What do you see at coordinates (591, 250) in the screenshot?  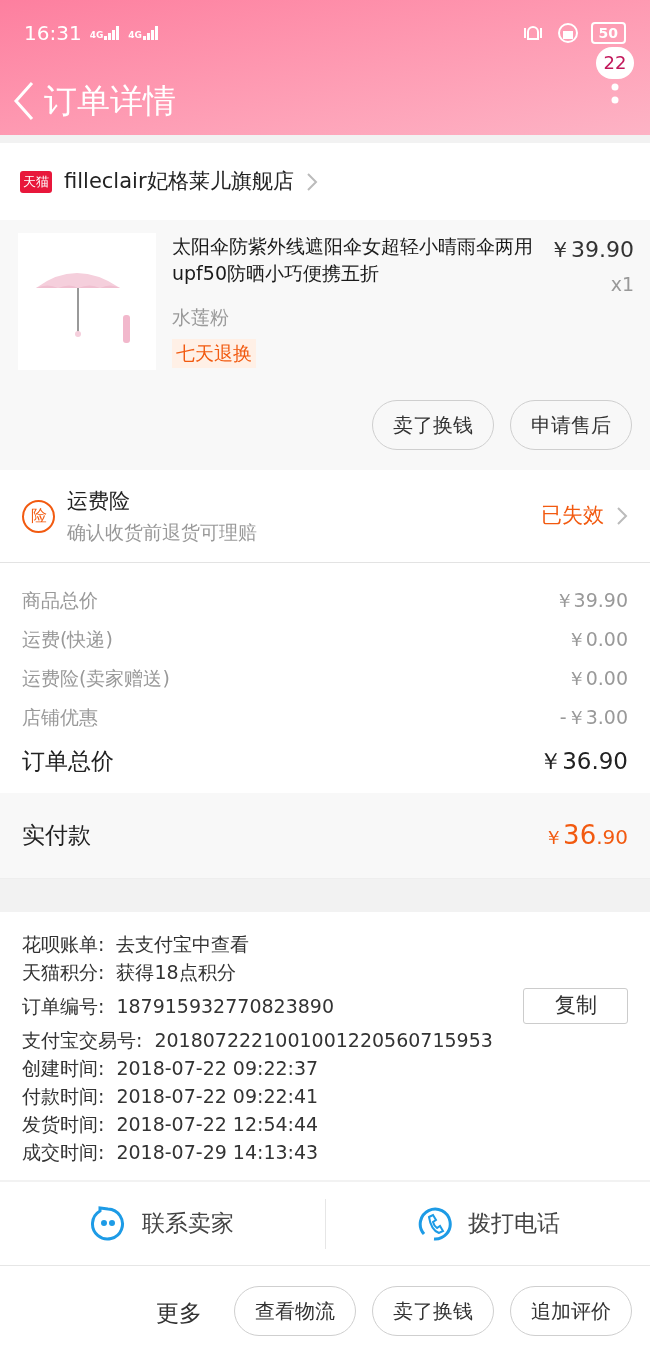 I see `product-price: ￥39.90` at bounding box center [591, 250].